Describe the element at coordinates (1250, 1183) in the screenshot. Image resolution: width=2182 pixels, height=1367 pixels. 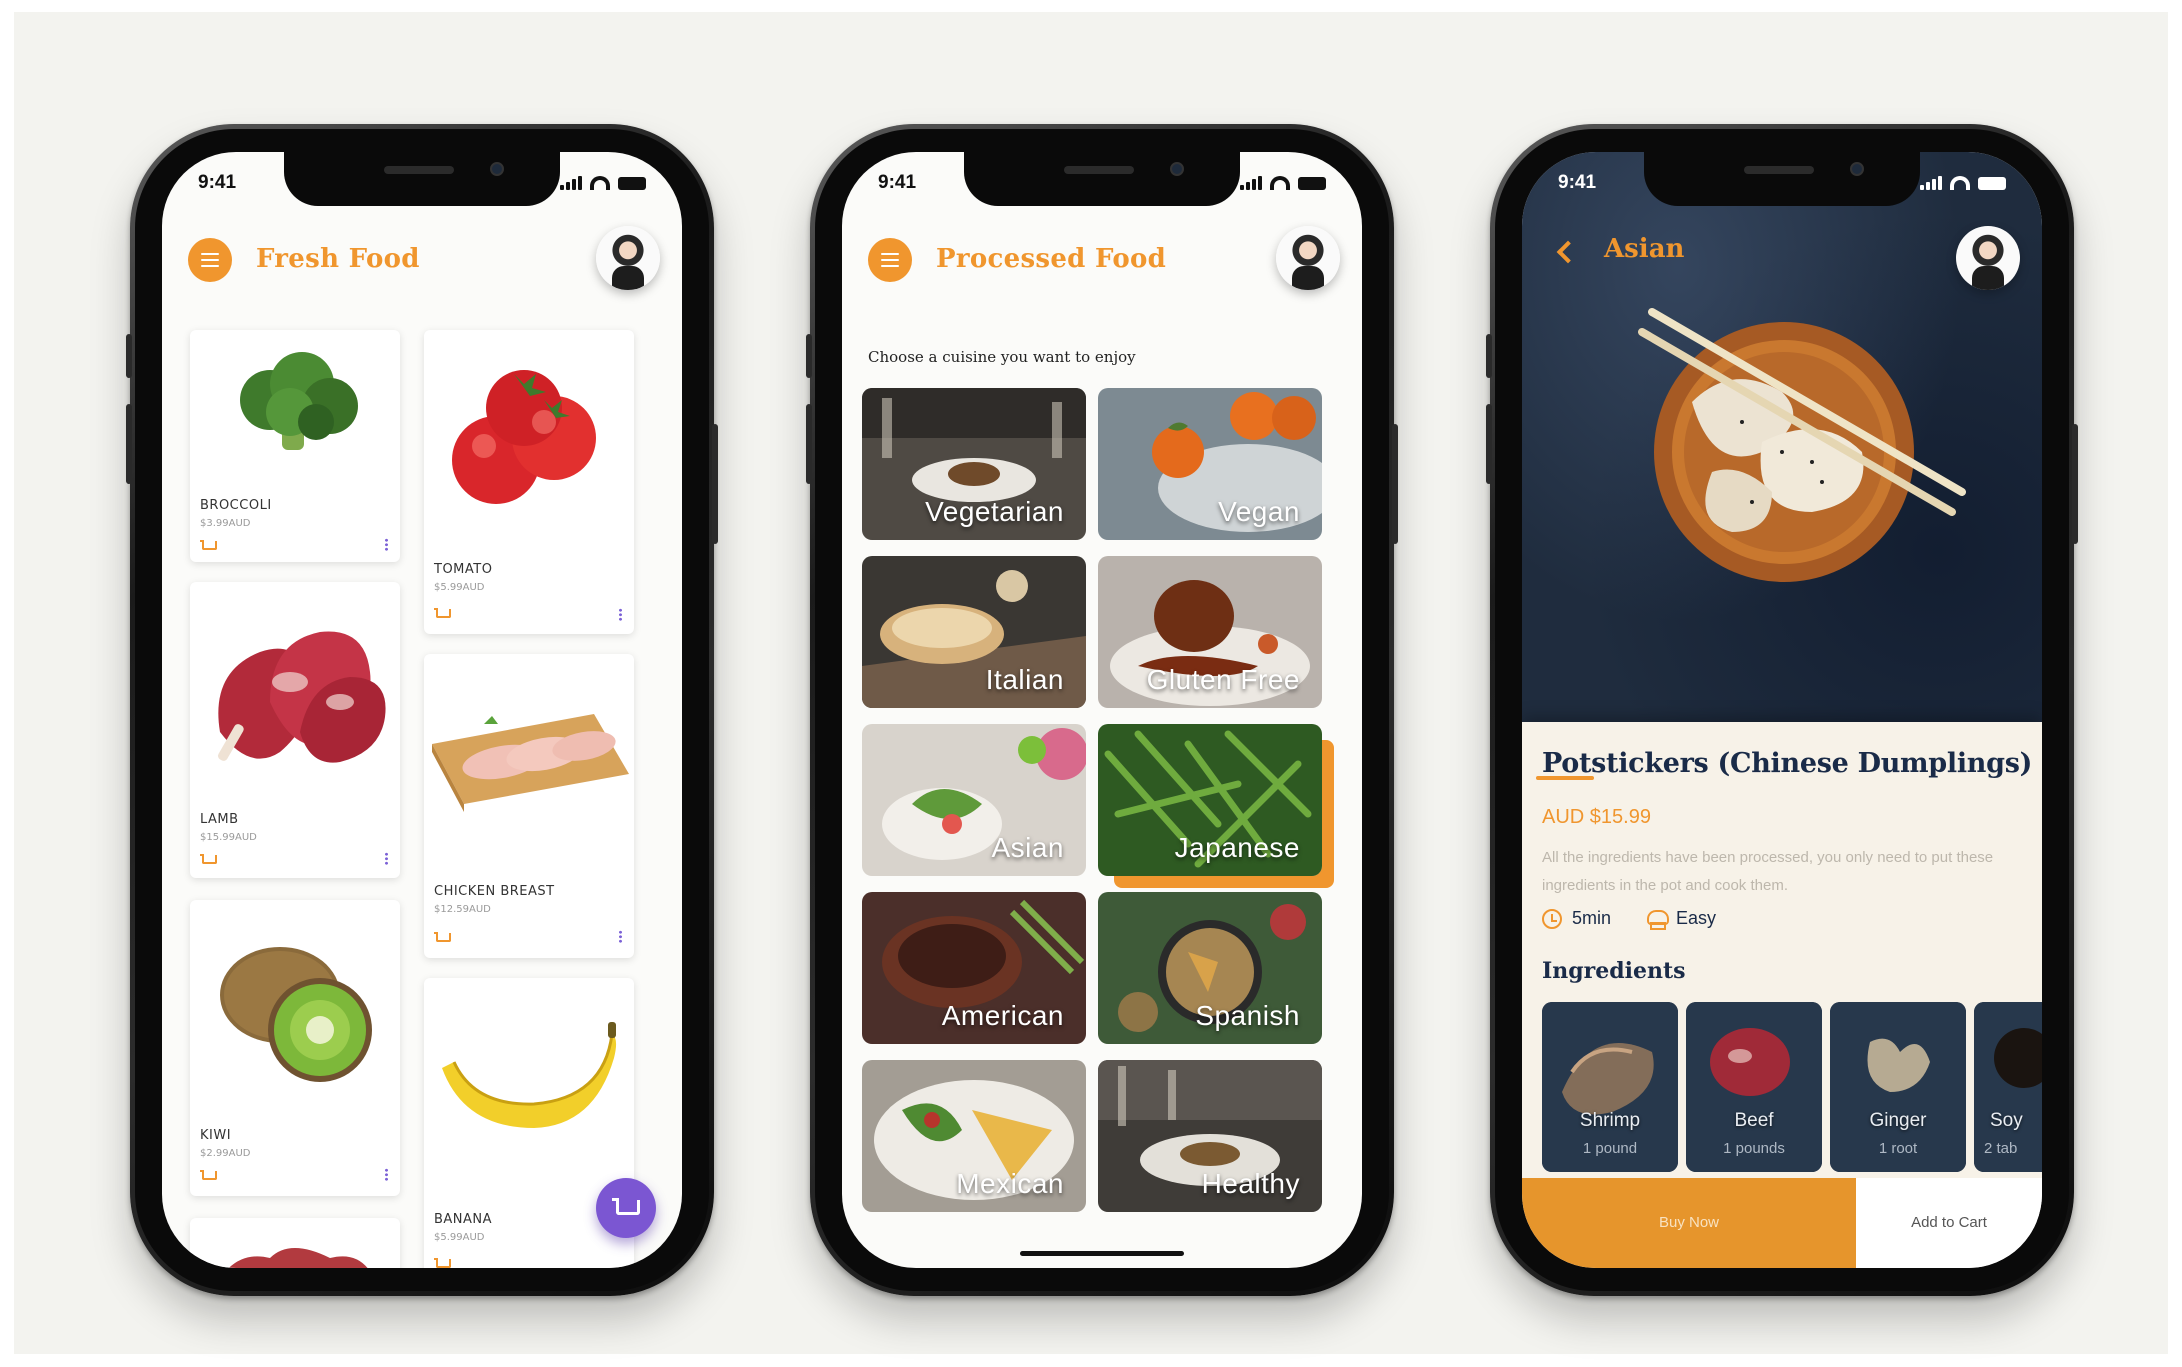
I see `cuisine-label: Healthy` at that location.